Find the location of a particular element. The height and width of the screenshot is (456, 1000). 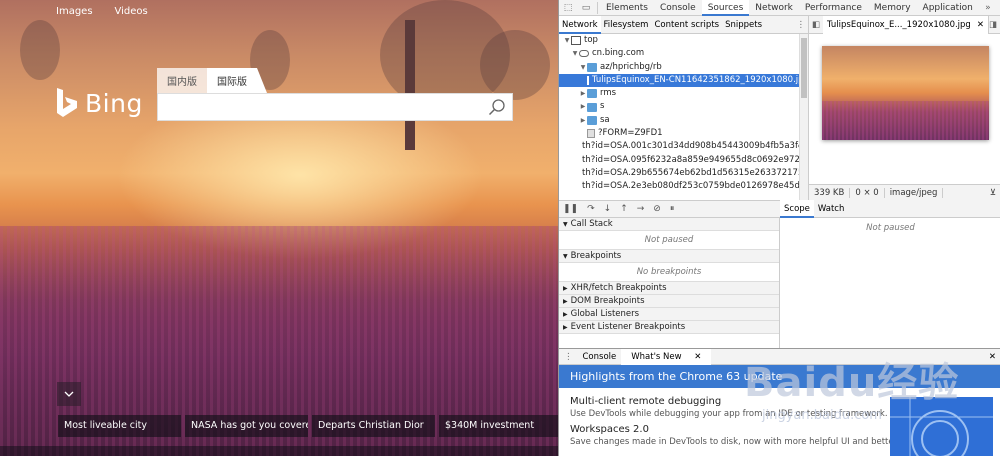

file-tree-item: ▼ az/hprichbg/rb is located at coordinates (679, 67).